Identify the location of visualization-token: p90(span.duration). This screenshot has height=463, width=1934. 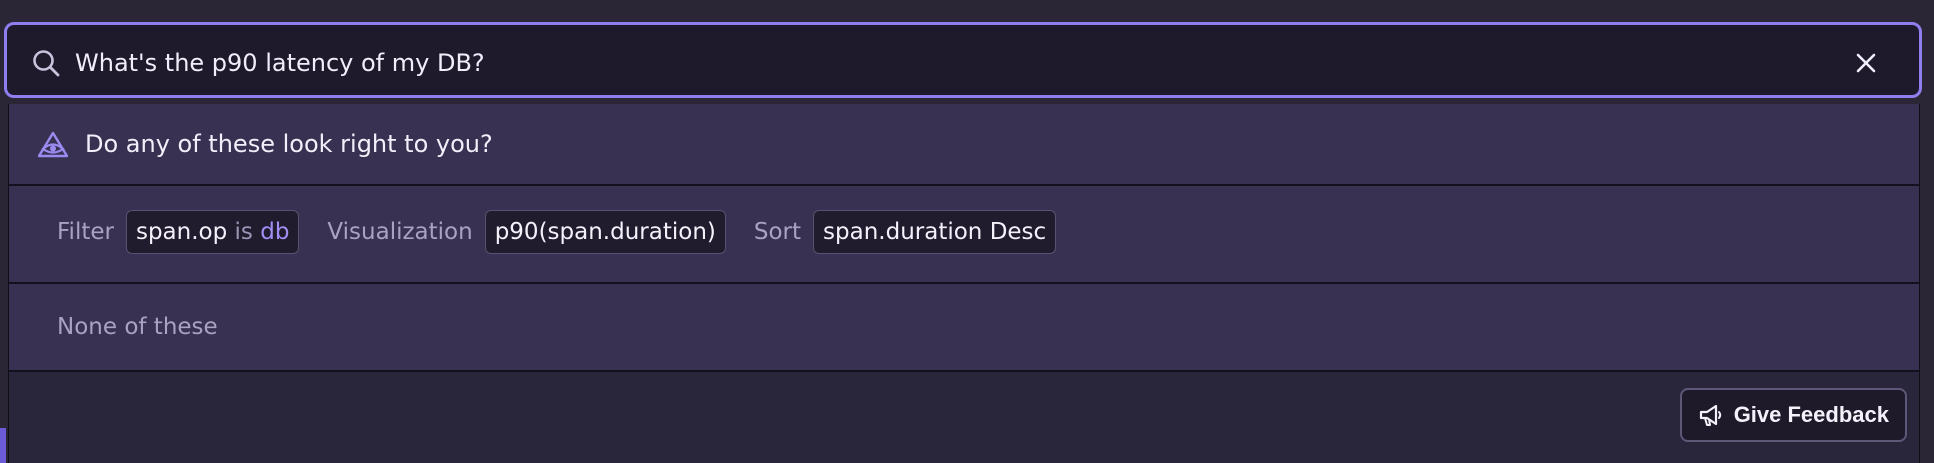
(605, 232).